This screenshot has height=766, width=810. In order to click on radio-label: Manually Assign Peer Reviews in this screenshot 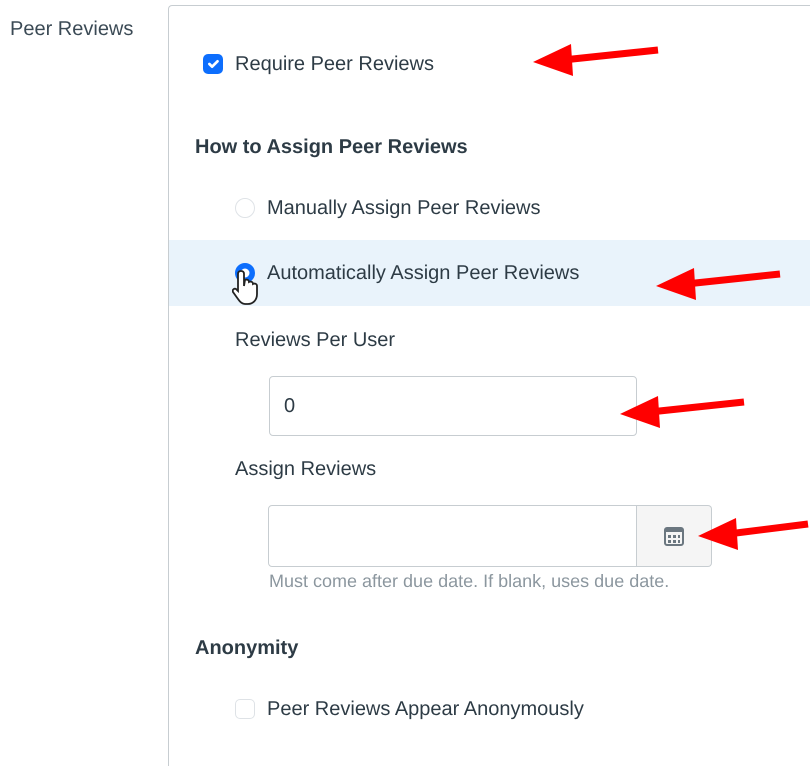, I will do `click(403, 208)`.